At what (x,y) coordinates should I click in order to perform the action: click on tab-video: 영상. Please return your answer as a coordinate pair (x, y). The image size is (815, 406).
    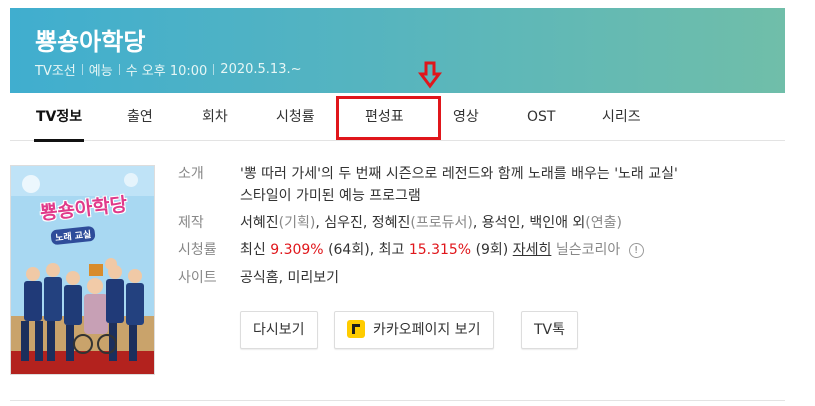
    Looking at the image, I should click on (466, 117).